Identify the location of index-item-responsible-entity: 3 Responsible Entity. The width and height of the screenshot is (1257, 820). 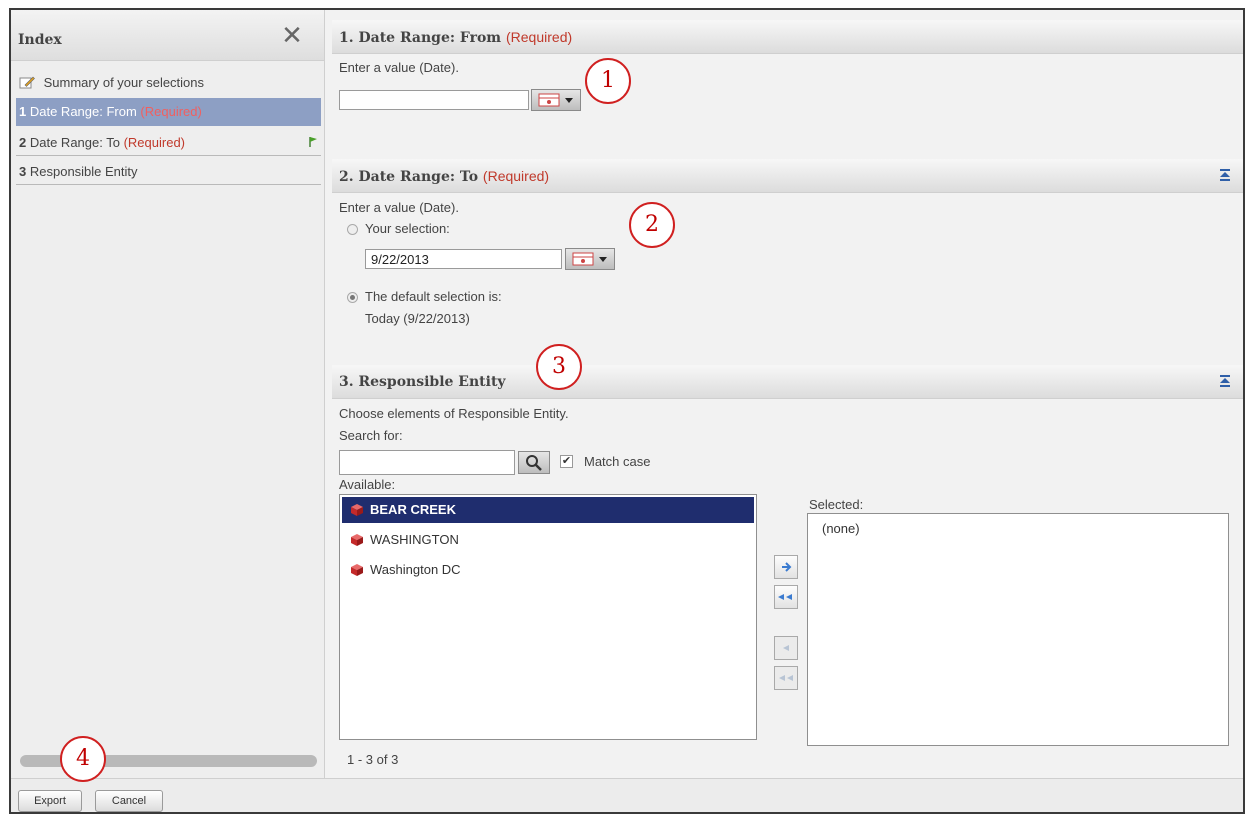
(168, 171).